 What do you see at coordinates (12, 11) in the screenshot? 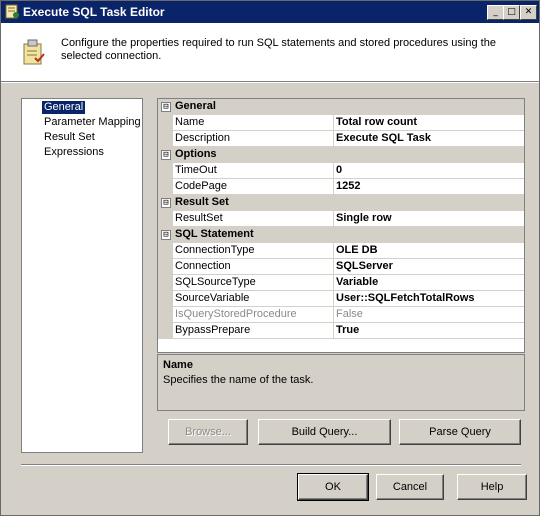
I see `task-editor-icon` at bounding box center [12, 11].